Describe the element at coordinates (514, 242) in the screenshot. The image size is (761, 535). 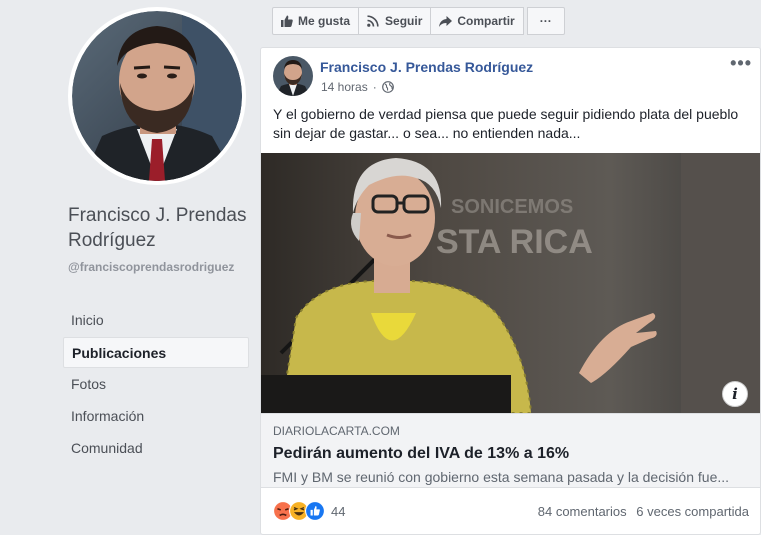
I see `backdrop-text-2: STA RICA` at that location.